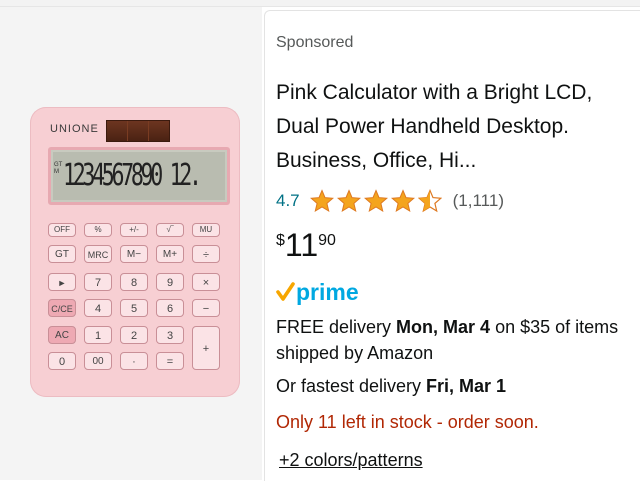 This screenshot has width=640, height=481. I want to click on key-mrc: MRC, so click(98, 254).